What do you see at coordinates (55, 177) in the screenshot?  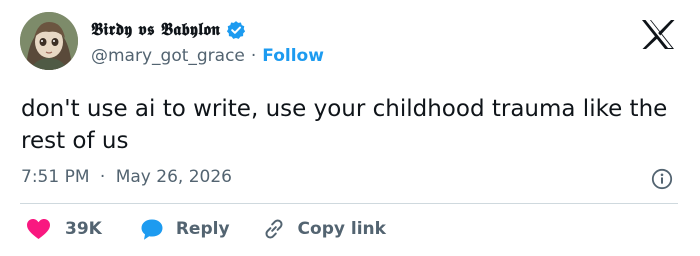 I see `tweet-time: 7:51 PM` at bounding box center [55, 177].